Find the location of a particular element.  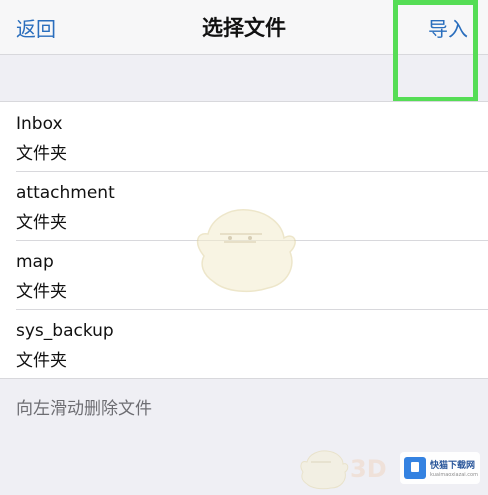

brand-url: kuaimaoxiazai.com is located at coordinates (454, 475).